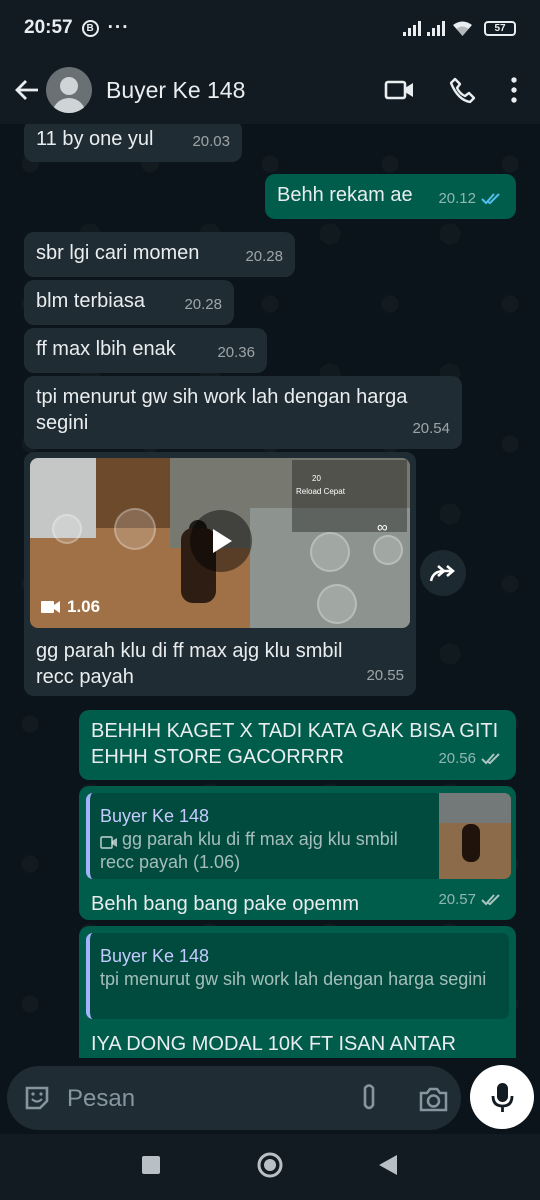 This screenshot has height=1200, width=540. I want to click on play-icon, so click(222, 541).